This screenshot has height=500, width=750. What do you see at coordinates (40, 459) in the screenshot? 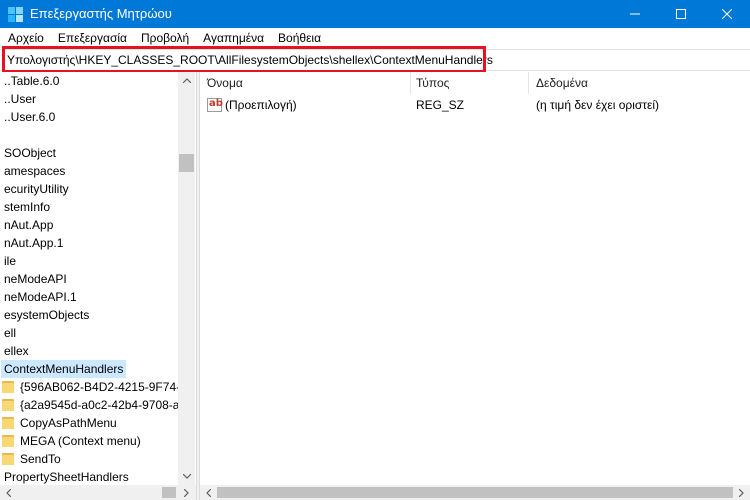
I see `tree-item-label: SendTo` at bounding box center [40, 459].